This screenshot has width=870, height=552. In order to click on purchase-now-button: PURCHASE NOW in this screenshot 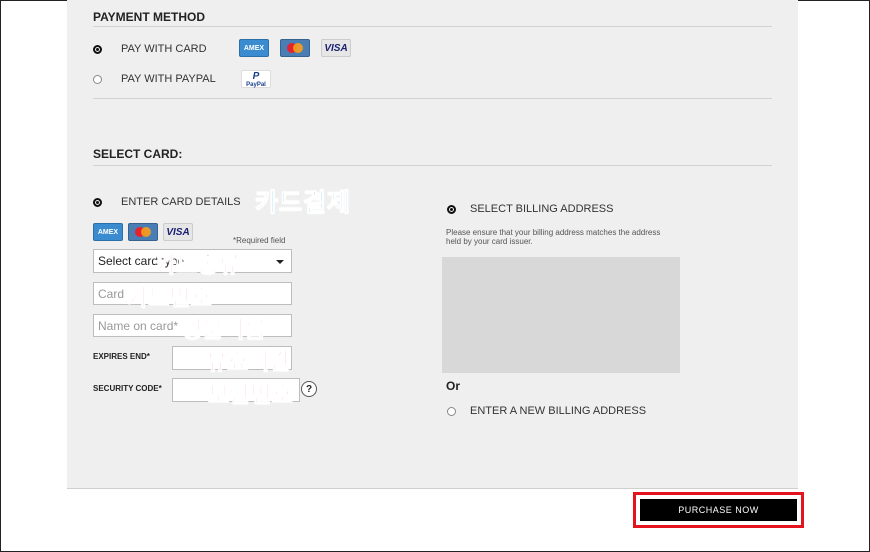, I will do `click(718, 510)`.